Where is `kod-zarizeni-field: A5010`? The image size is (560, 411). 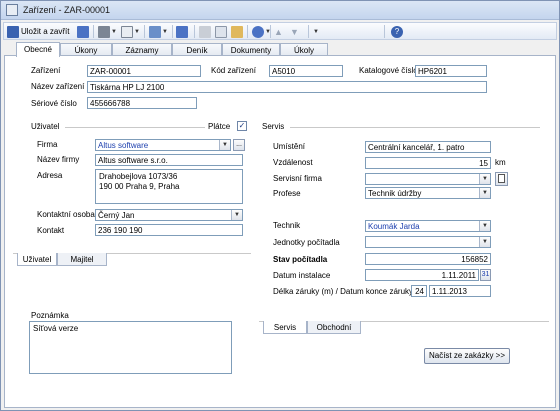
kod-zarizeni-field: A5010 is located at coordinates (306, 71).